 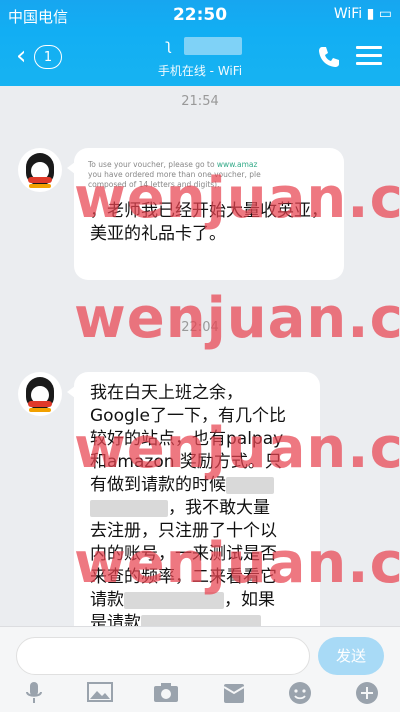 What do you see at coordinates (34, 694) in the screenshot?
I see `microphone-icon` at bounding box center [34, 694].